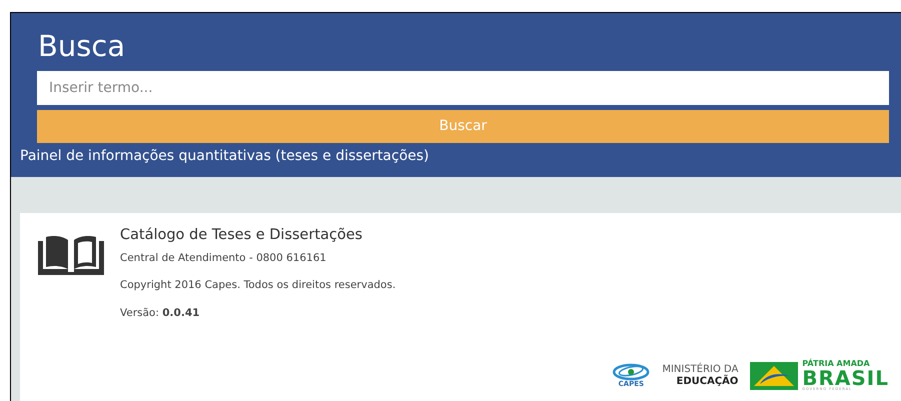 Image resolution: width=901 pixels, height=401 pixels. What do you see at coordinates (224, 258) in the screenshot?
I see `contact-text: Central de Atendimento - 0800 616161` at bounding box center [224, 258].